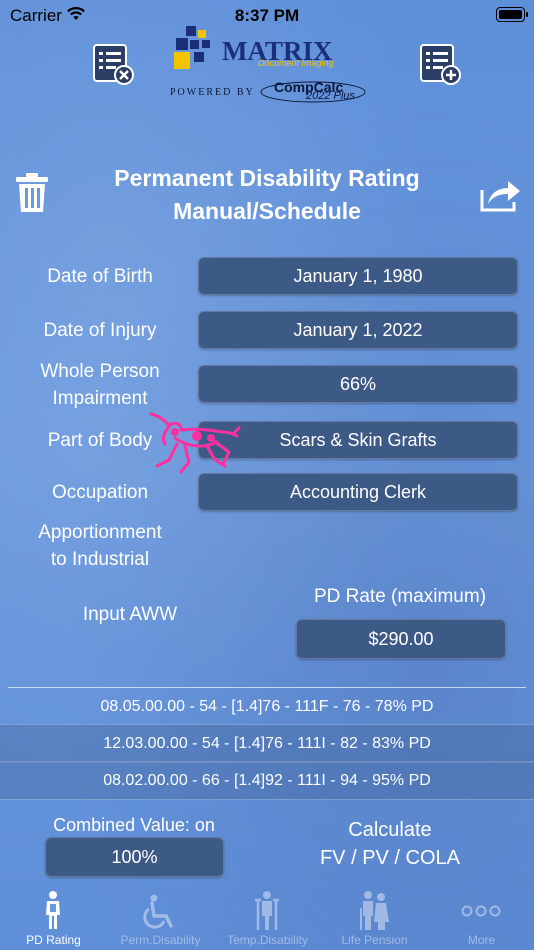 The width and height of the screenshot is (534, 950). Describe the element at coordinates (374, 910) in the screenshot. I see `elderly-couple-icon` at that location.